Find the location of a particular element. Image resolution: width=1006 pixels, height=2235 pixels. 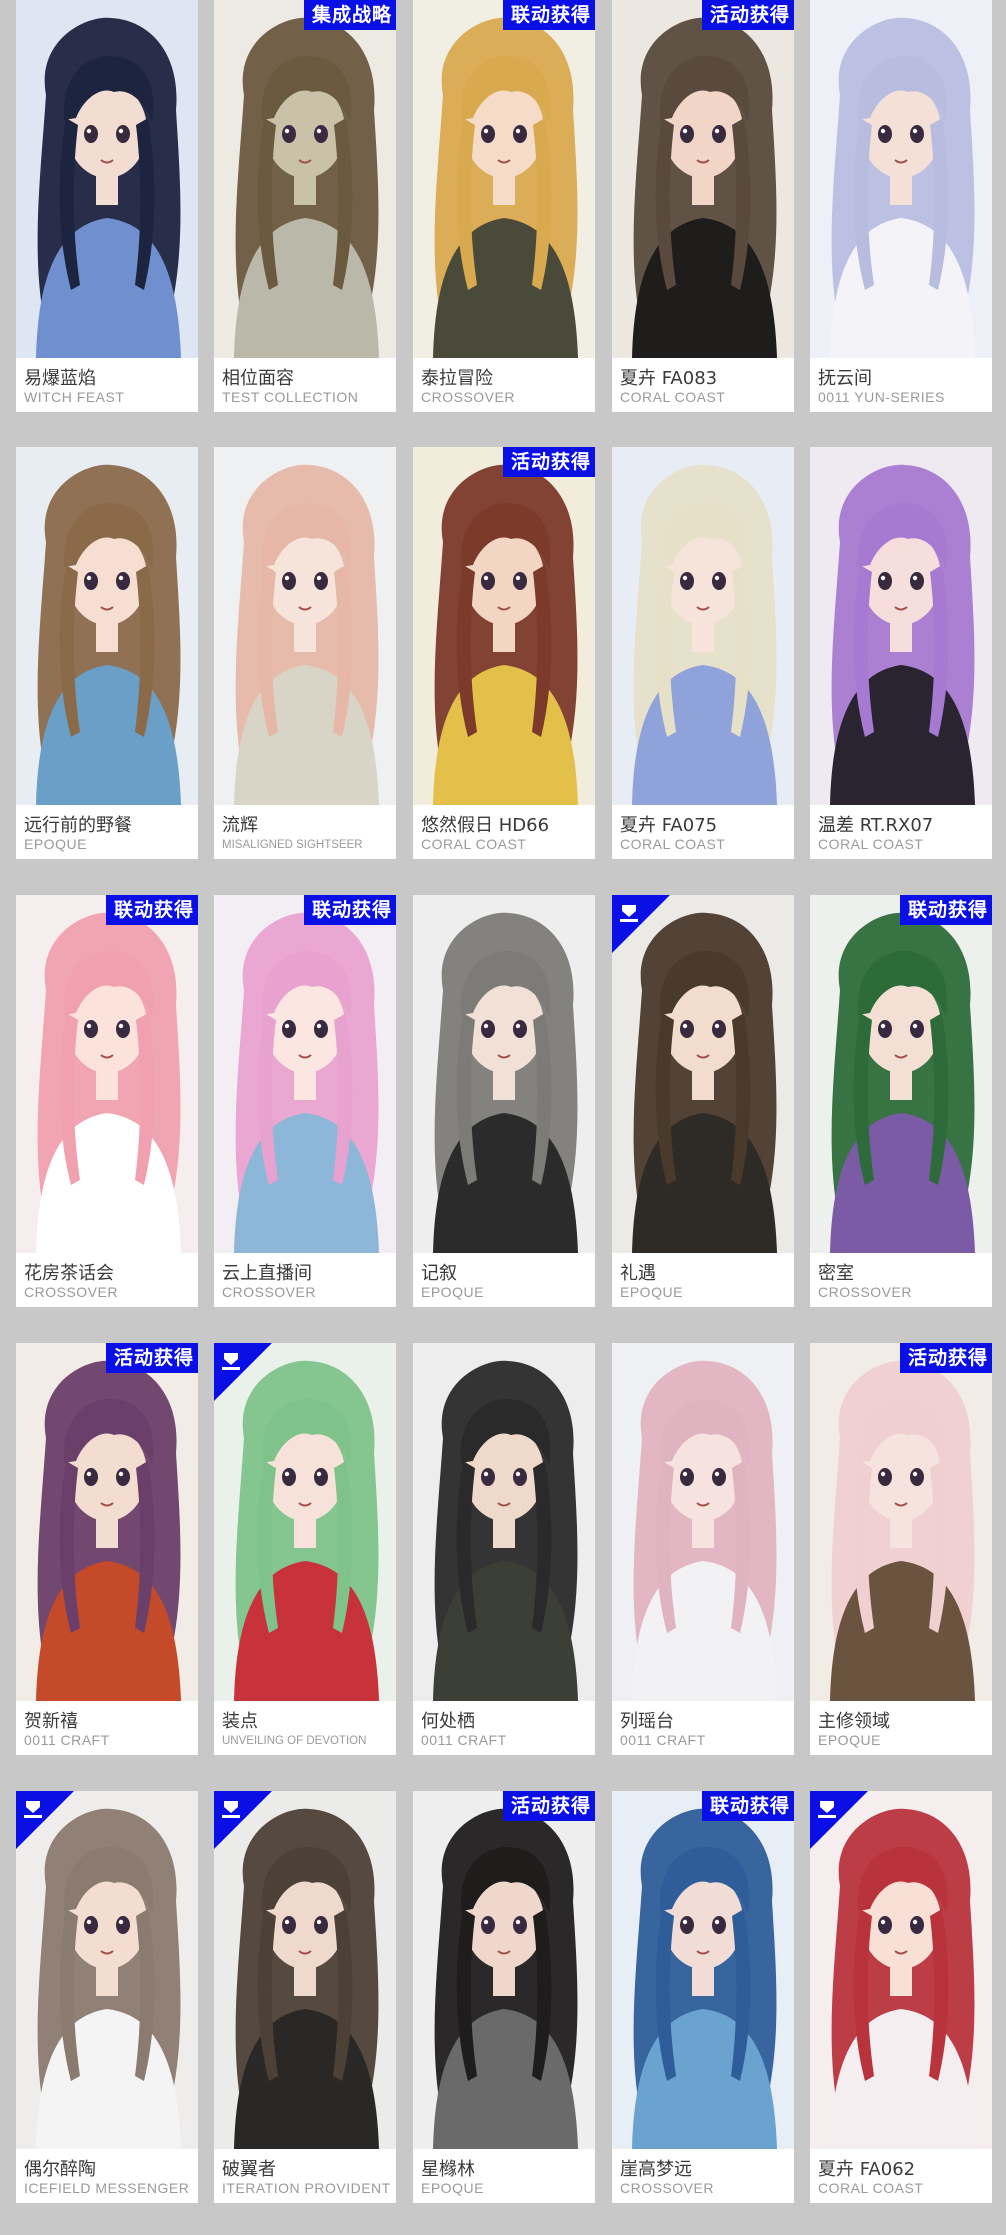

skin-card: 抚云间 0011 YUN-SERIES is located at coordinates (901, 206).